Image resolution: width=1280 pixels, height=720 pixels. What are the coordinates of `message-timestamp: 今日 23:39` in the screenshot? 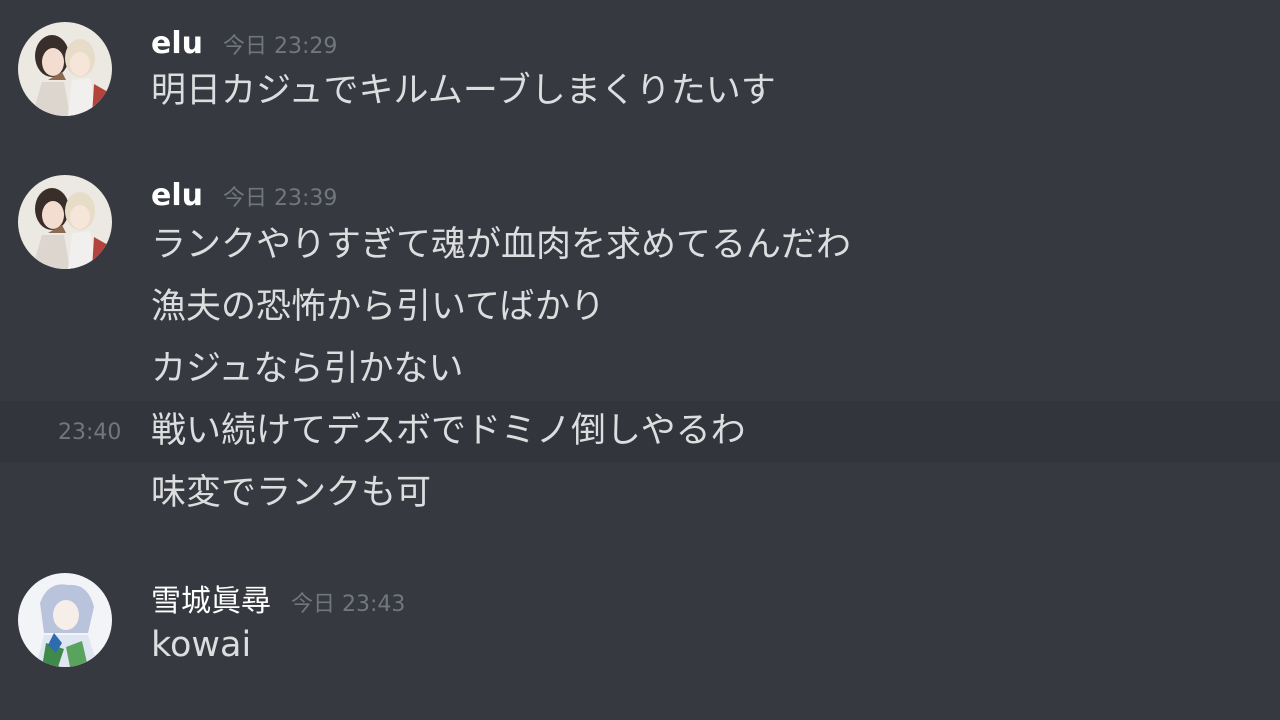 It's located at (280, 198).